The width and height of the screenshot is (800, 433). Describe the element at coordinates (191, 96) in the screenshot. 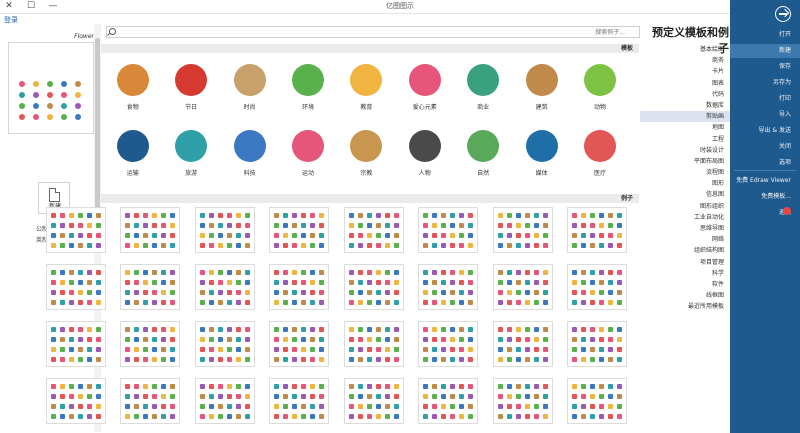

I see `template-category-santa: 节日` at that location.